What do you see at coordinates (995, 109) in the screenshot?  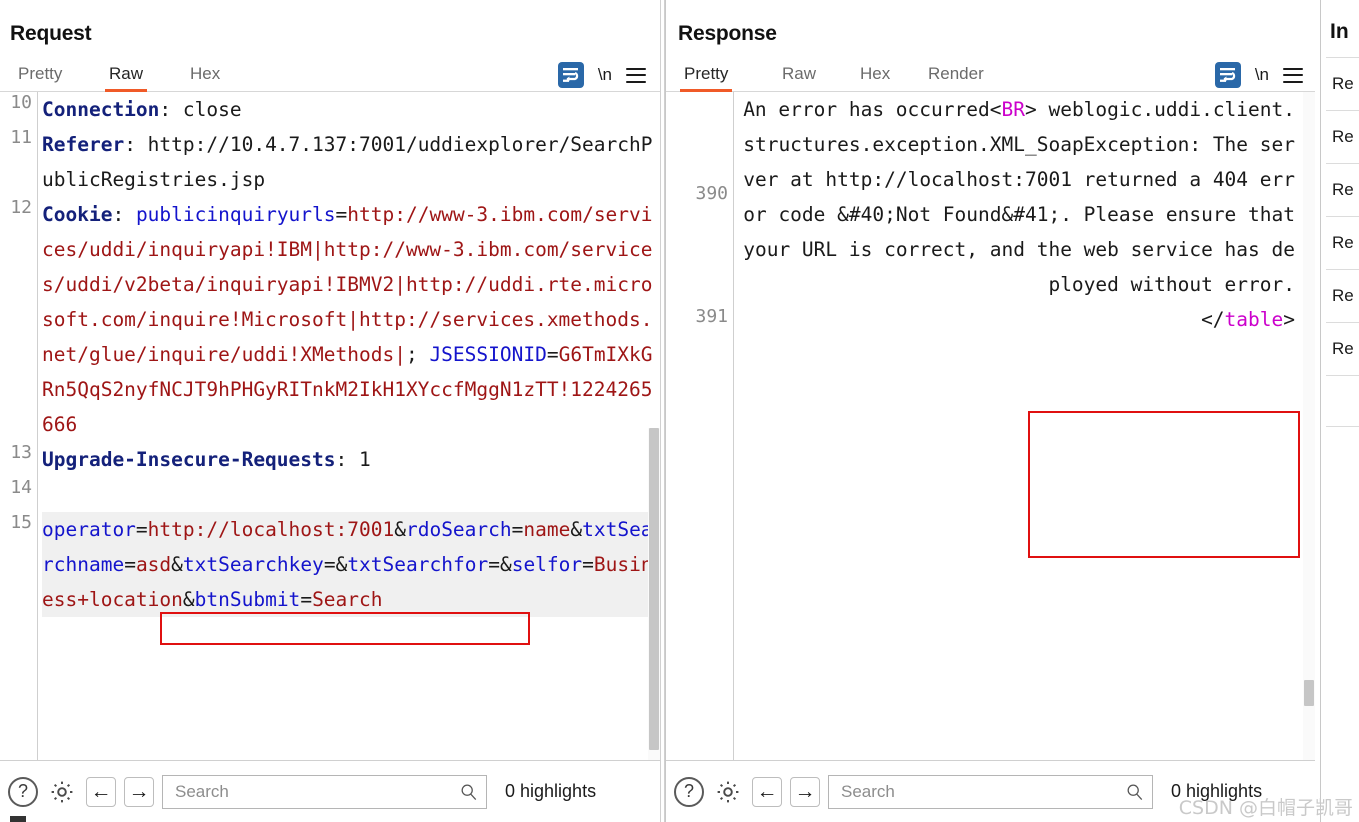 I see `code-token: <` at bounding box center [995, 109].